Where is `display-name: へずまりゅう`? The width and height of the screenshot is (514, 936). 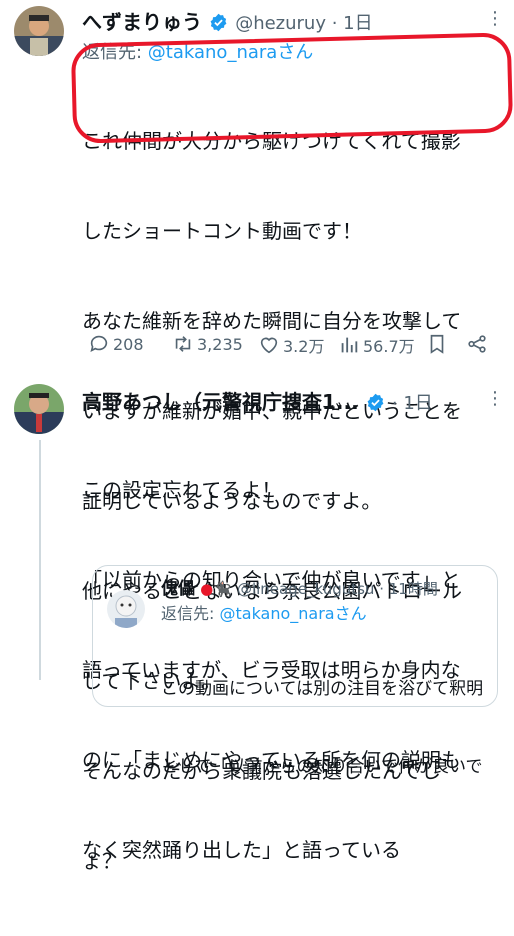 display-name: へずまりゅう is located at coordinates (142, 22).